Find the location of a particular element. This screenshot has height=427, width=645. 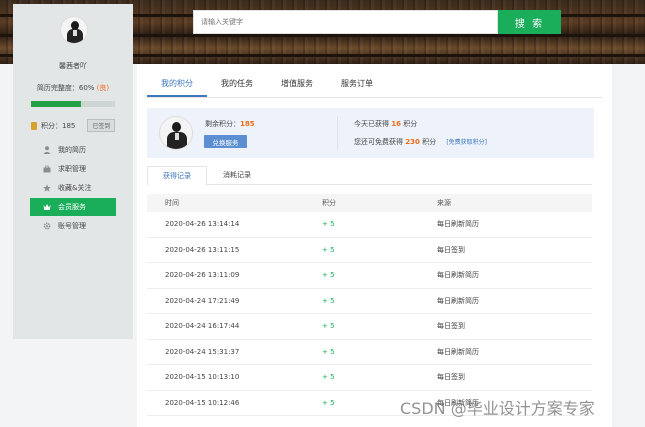

free-points-value: 230 is located at coordinates (412, 142).